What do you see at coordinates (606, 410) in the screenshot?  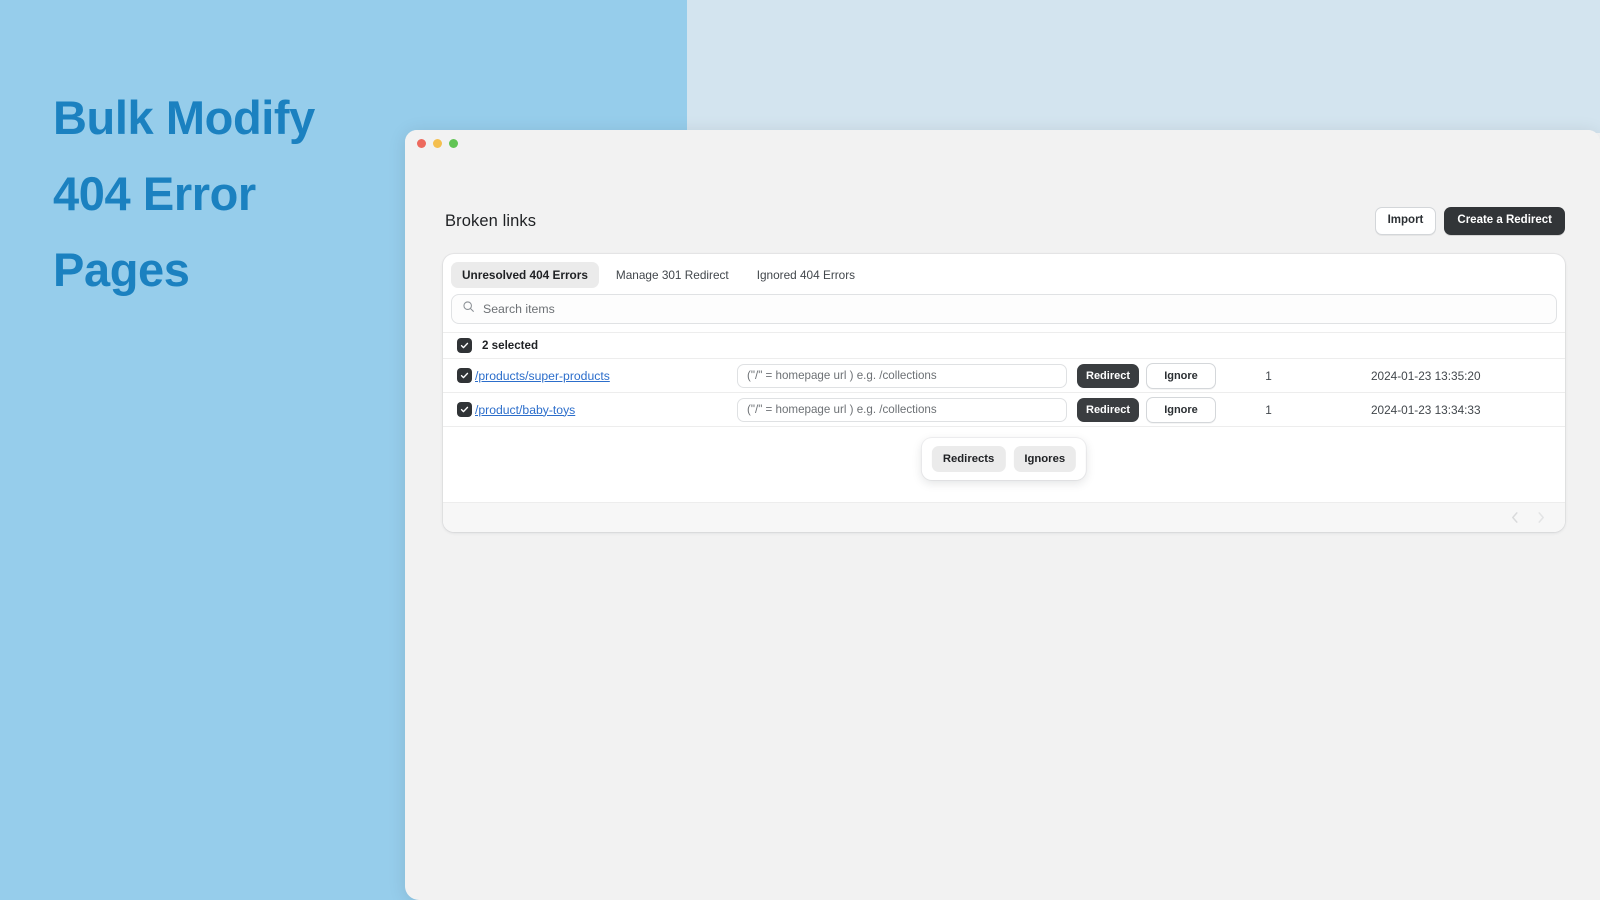 I see `row-url-cell: /product/baby-toys` at bounding box center [606, 410].